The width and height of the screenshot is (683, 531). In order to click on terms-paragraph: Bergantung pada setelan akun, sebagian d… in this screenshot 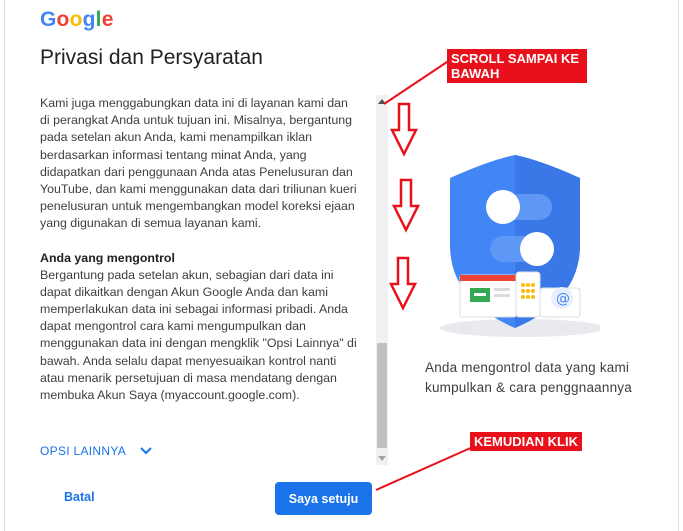, I will do `click(198, 335)`.